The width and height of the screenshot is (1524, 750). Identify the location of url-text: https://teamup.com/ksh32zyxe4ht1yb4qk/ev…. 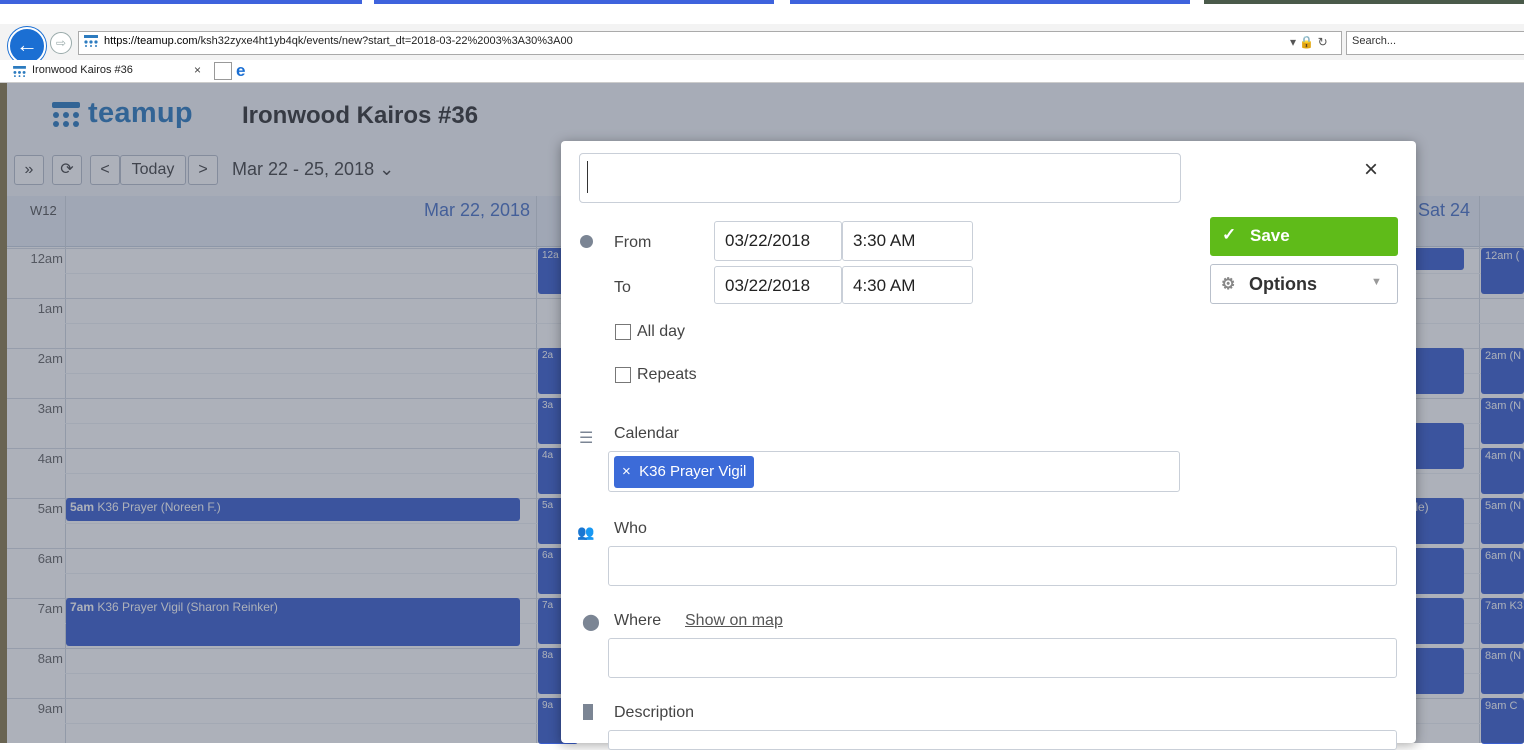
(338, 41).